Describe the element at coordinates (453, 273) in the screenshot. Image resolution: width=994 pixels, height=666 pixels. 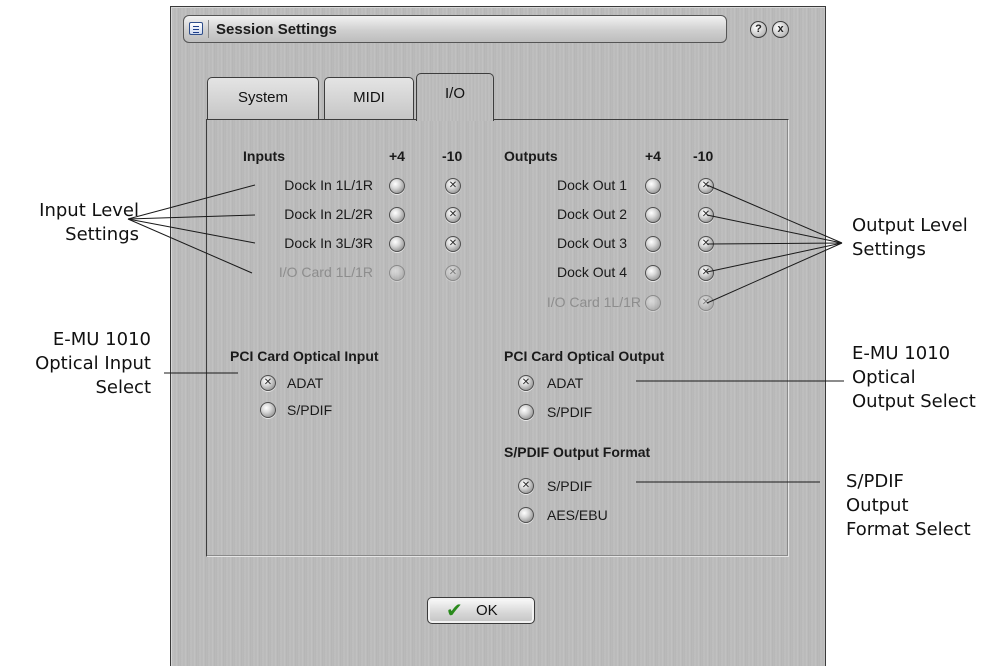
I see `input-4-minus10-radio` at that location.